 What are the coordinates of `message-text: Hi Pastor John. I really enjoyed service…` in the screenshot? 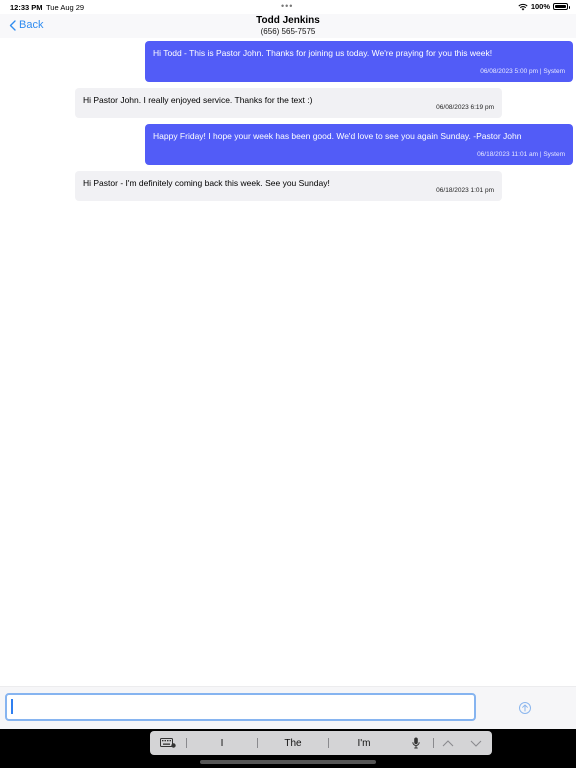 It's located at (198, 100).